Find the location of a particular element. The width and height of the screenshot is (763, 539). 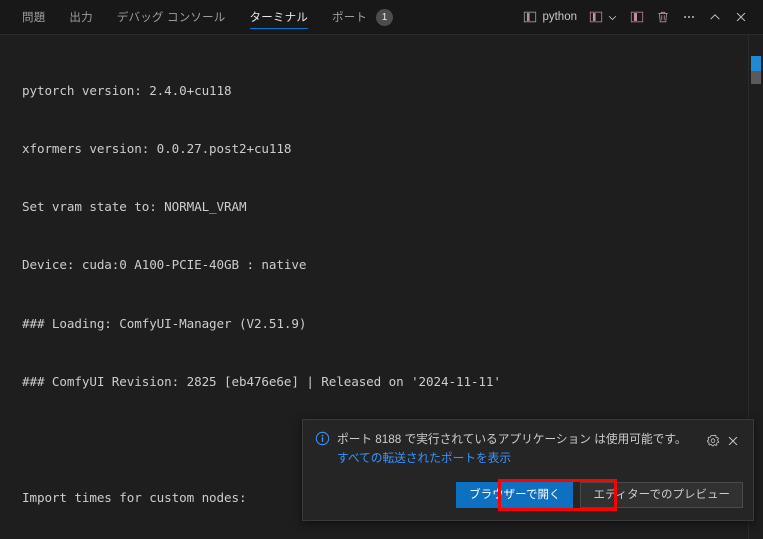

split-editor-button is located at coordinates (637, 17).